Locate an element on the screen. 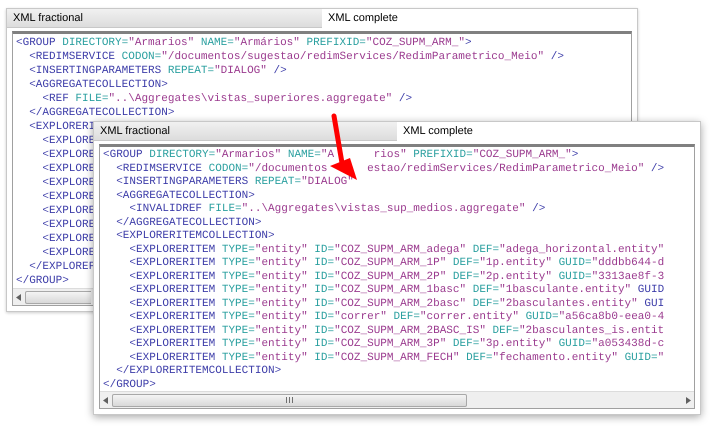 This screenshot has height=437, width=710. code-line: <INVALIDREF FILE="..\Aggregates\vistas_sup_medios.aggregate" /> is located at coordinates (337, 209).